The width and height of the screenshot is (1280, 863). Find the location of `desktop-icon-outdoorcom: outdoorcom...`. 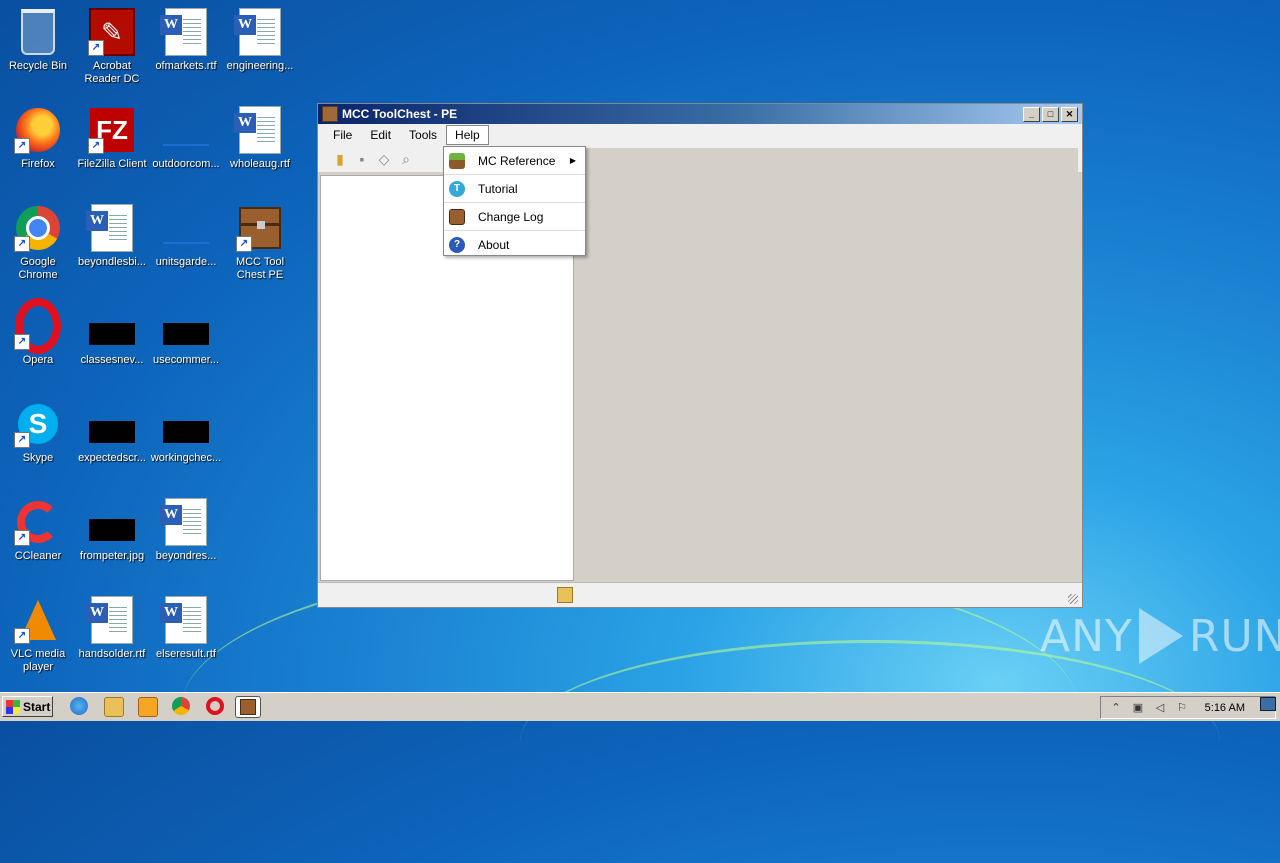

desktop-icon-outdoorcom: outdoorcom... is located at coordinates (186, 136).